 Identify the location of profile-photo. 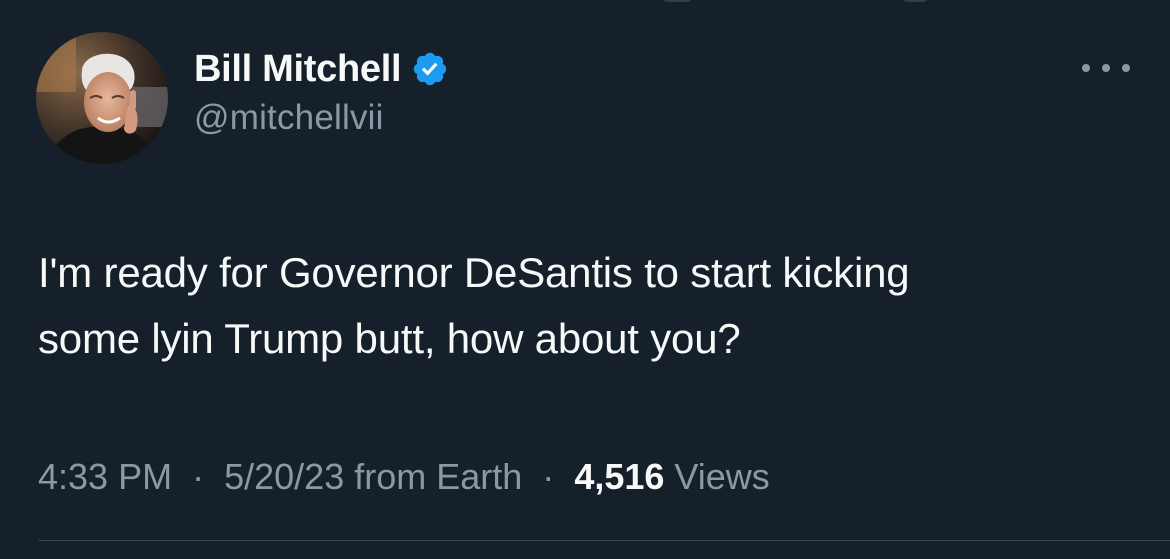
(102, 98).